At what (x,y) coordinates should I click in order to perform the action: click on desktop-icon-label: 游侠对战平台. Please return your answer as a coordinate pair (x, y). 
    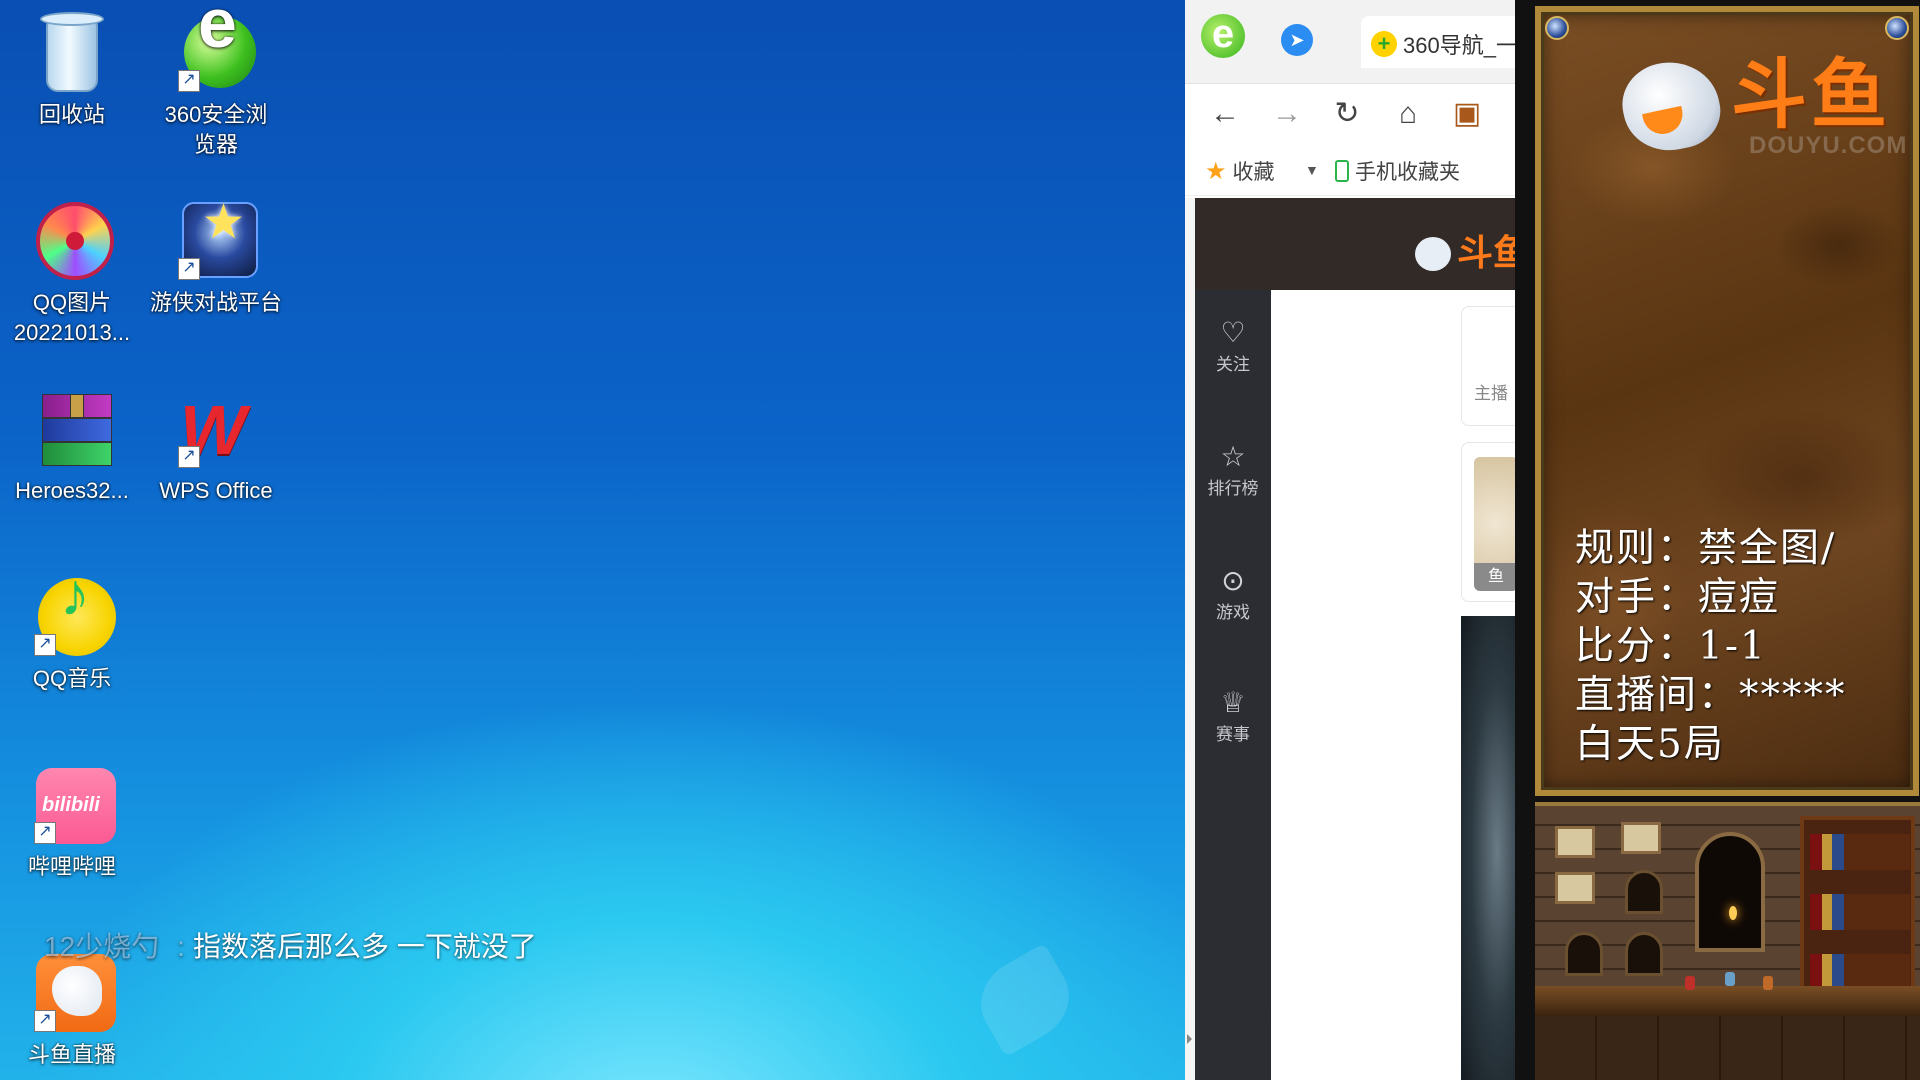
    Looking at the image, I should click on (215, 302).